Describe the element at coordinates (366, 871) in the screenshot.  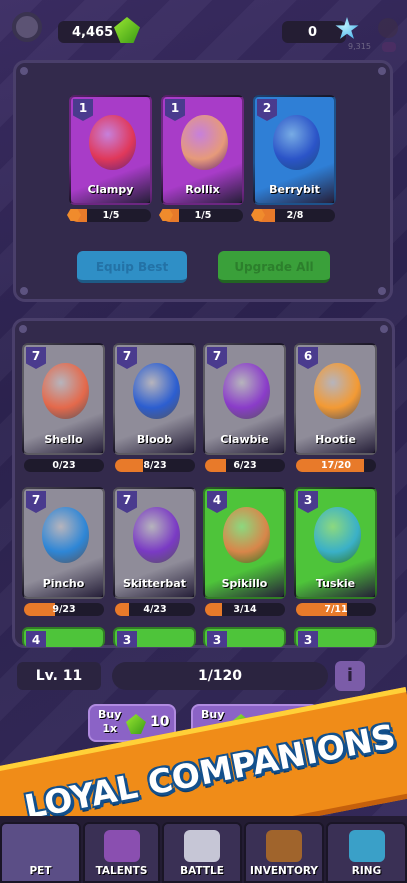
I see `nav-label: RING` at that location.